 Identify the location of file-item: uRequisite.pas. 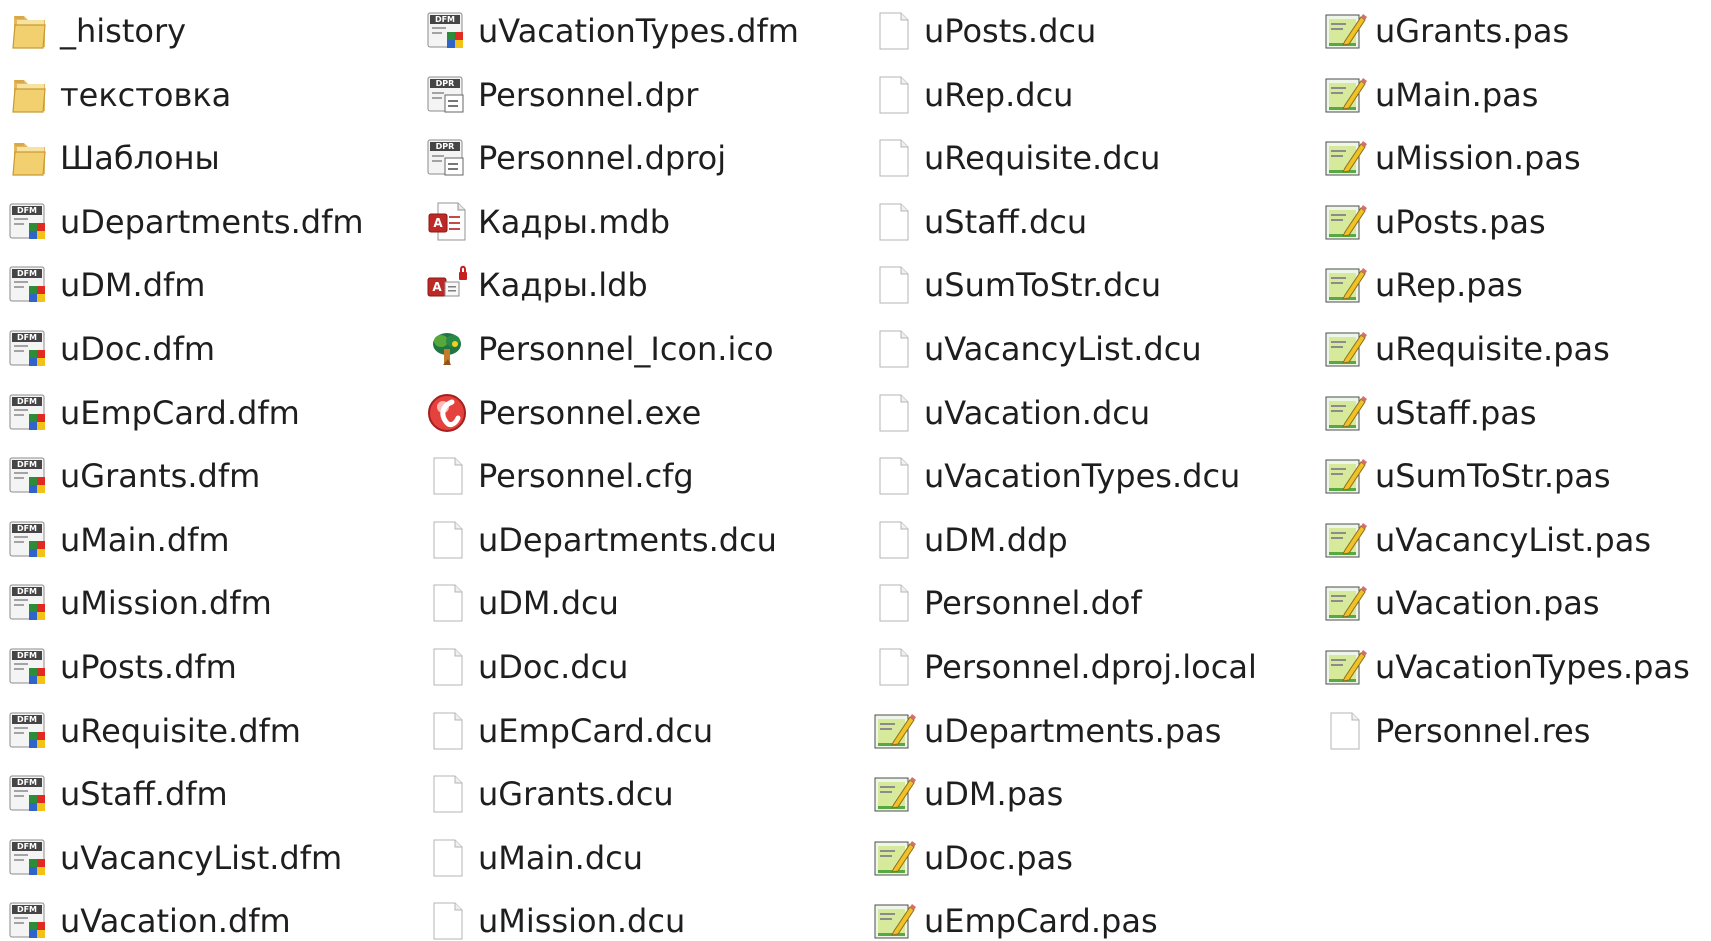
(1465, 349).